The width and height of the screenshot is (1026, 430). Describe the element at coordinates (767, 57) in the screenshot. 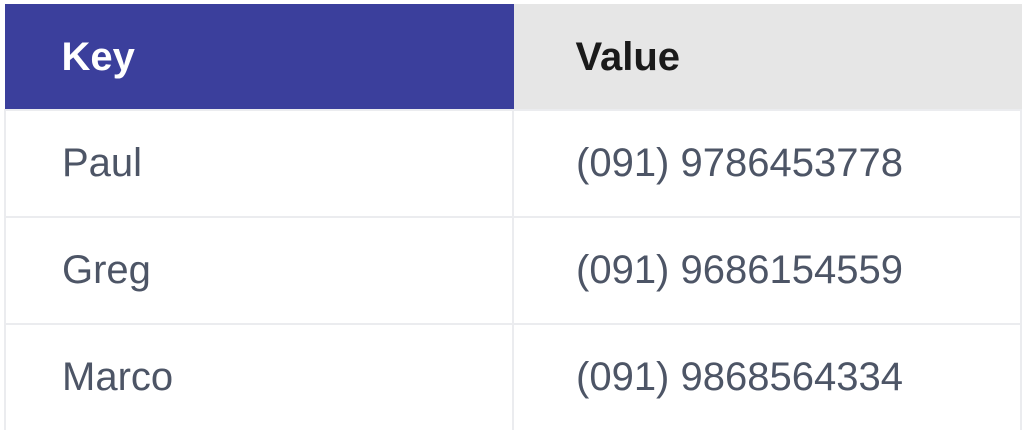

I see `value-column-header: Value` at that location.